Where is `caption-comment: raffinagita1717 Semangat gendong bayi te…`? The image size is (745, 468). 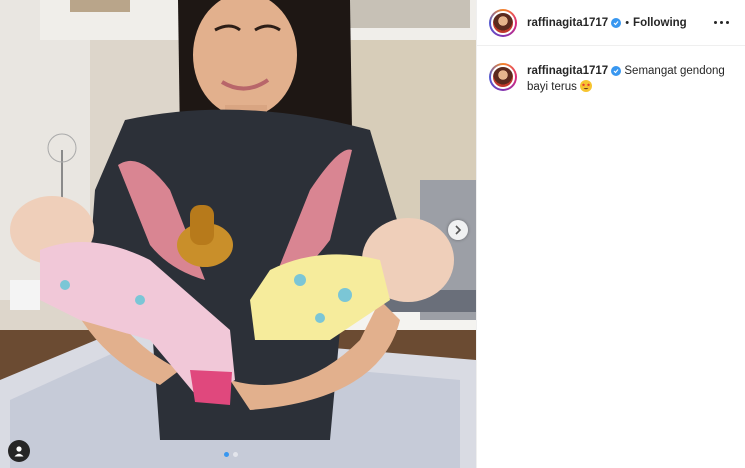
caption-comment: raffinagita1717 Semangat gendong bayi te… is located at coordinates (611, 70).